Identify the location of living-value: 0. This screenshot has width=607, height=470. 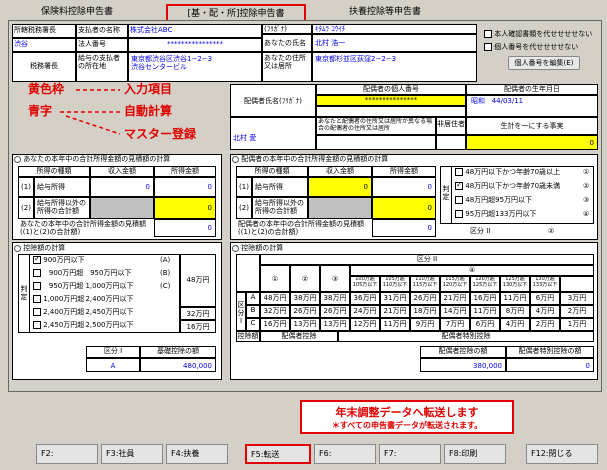
(532, 142).